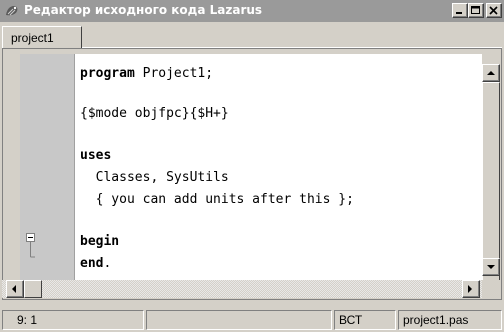 This screenshot has height=332, width=504. I want to click on arrow-right-icon, so click(470, 289).